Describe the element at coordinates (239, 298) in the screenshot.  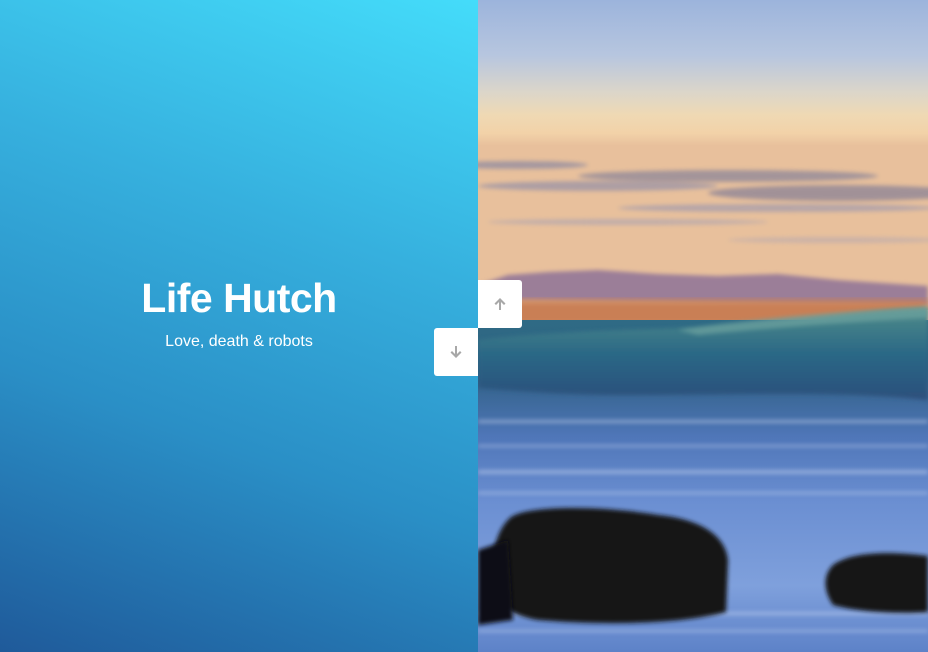
I see `site-title: Life Hutch` at that location.